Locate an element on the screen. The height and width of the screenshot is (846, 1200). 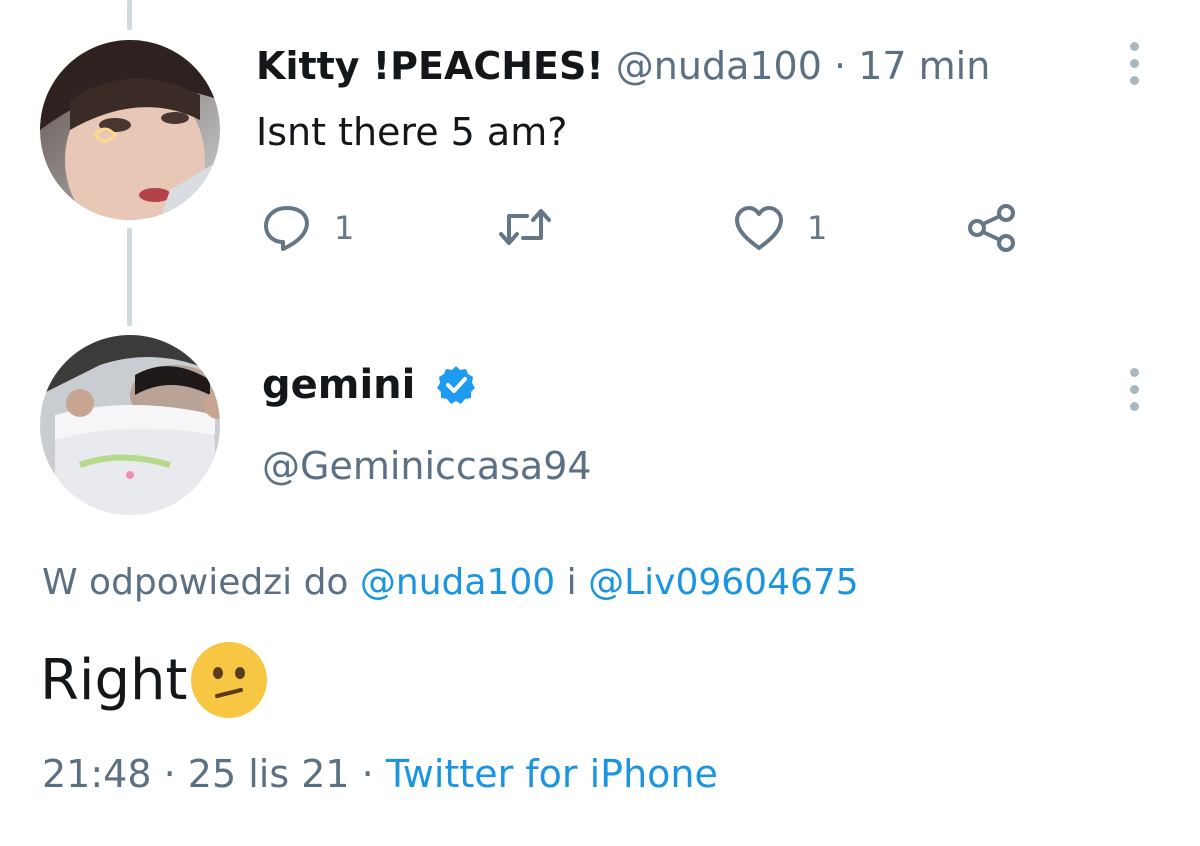
tweet2-text: Right is located at coordinates (114, 680).